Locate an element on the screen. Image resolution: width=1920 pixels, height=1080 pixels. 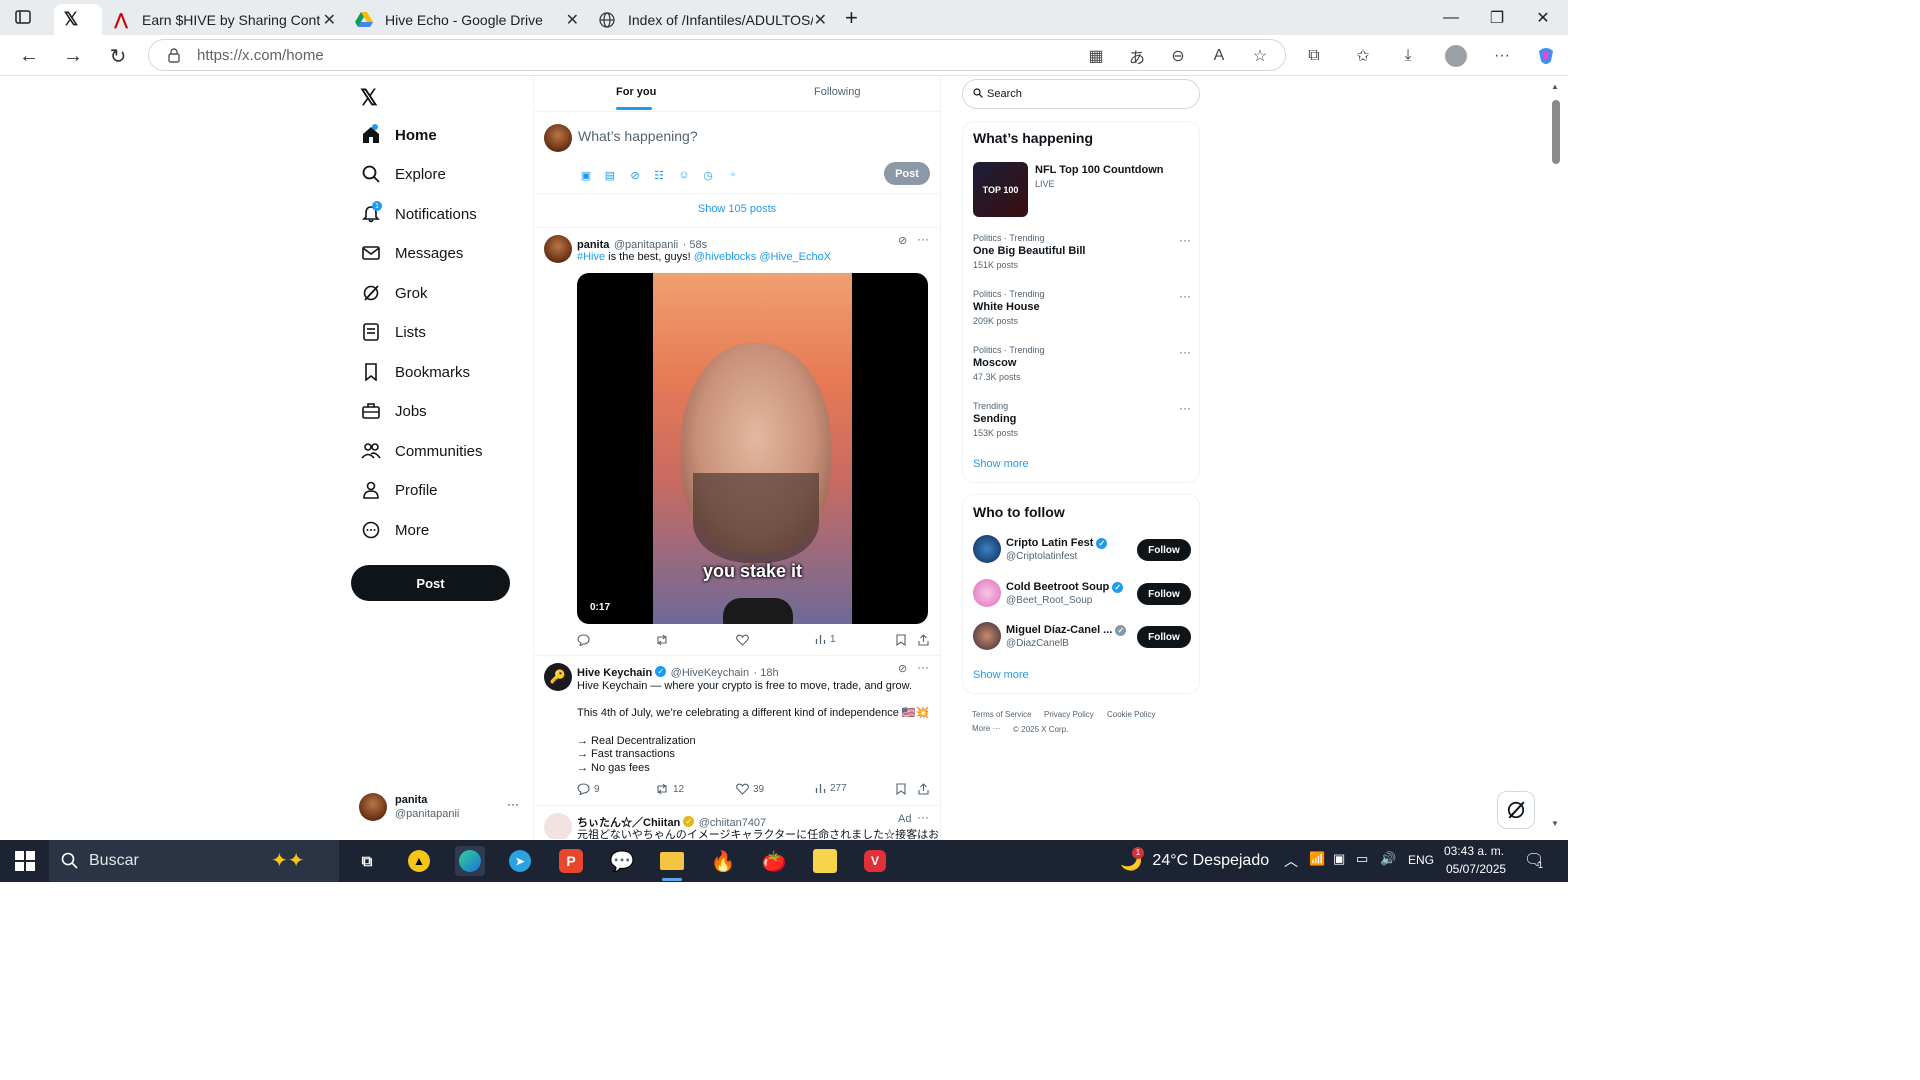
page-scrollbar: ▲ ▼ is located at coordinates (1558, 457).